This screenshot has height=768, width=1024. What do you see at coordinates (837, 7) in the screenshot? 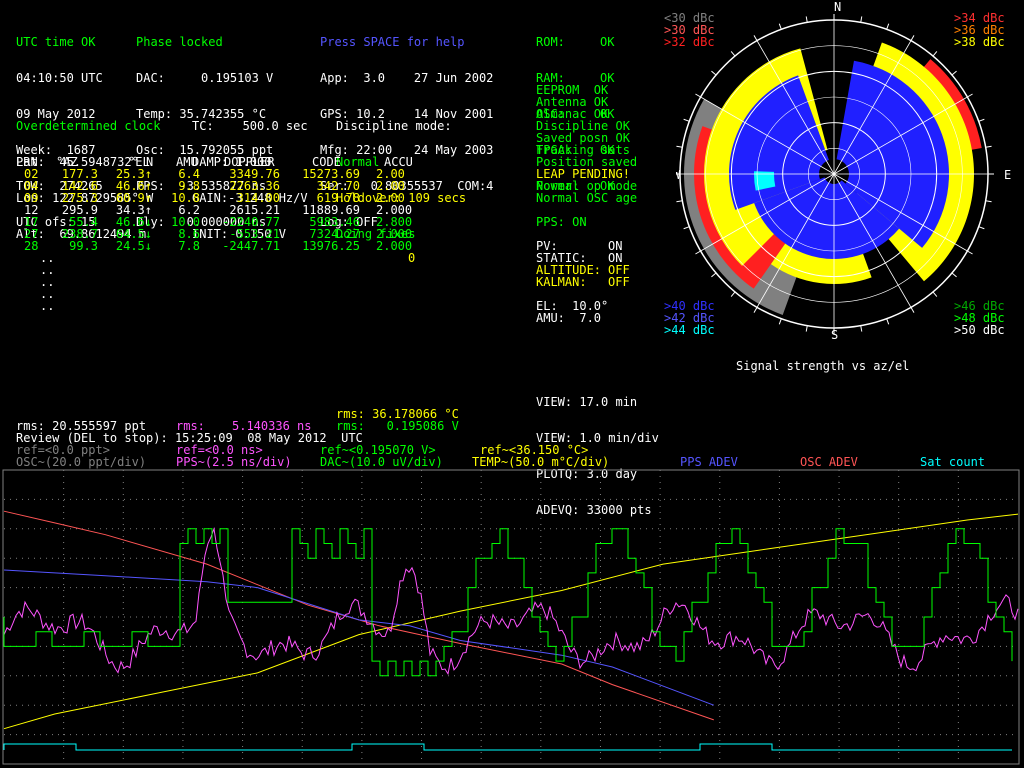
I see `compass-north: N` at bounding box center [837, 7].